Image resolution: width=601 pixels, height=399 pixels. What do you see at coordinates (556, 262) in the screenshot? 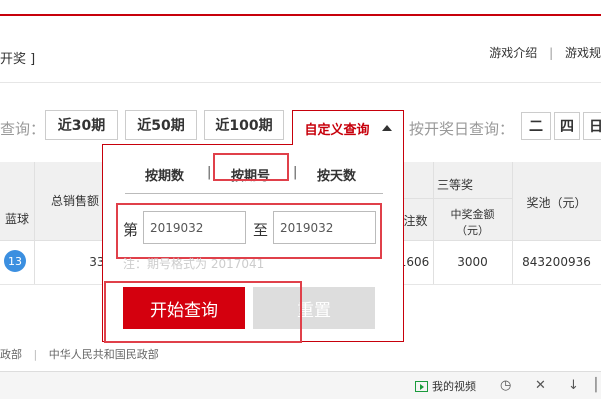
I see `pool-cell: 843200936` at bounding box center [556, 262].